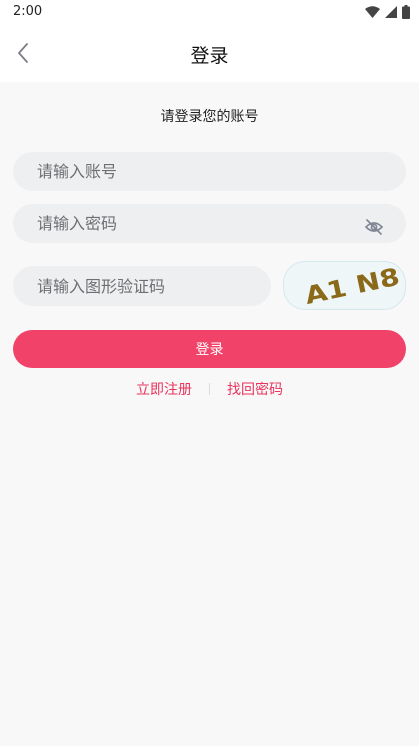 This screenshot has width=419, height=746. I want to click on wifi-icon, so click(372, 12).